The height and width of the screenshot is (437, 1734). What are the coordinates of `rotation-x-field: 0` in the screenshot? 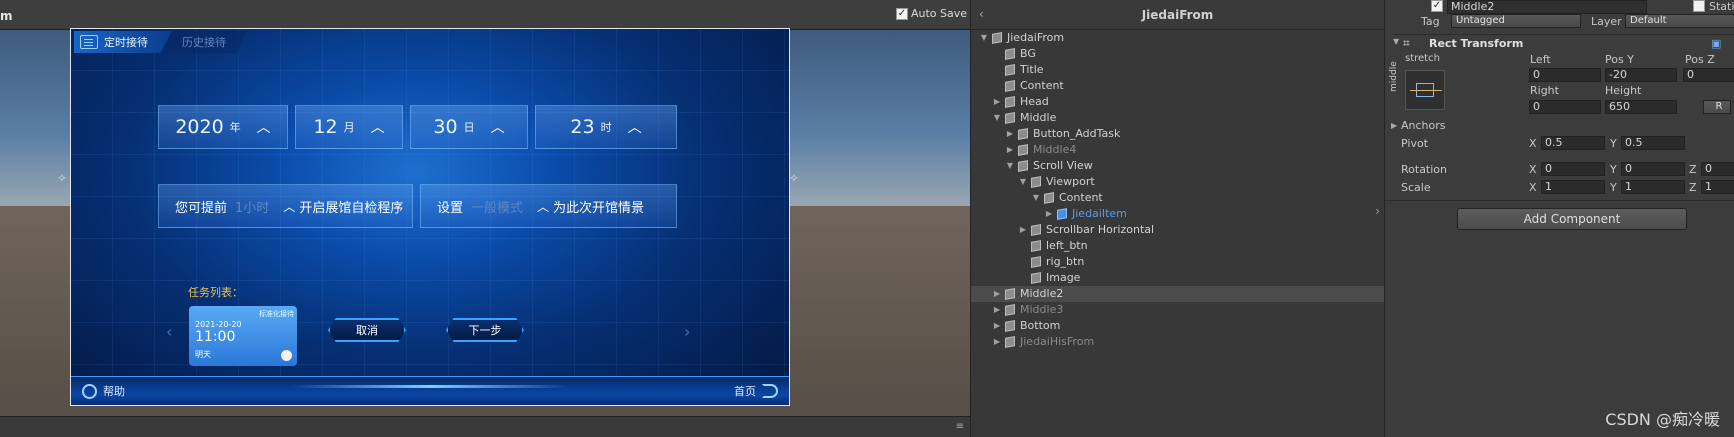 It's located at (1573, 169).